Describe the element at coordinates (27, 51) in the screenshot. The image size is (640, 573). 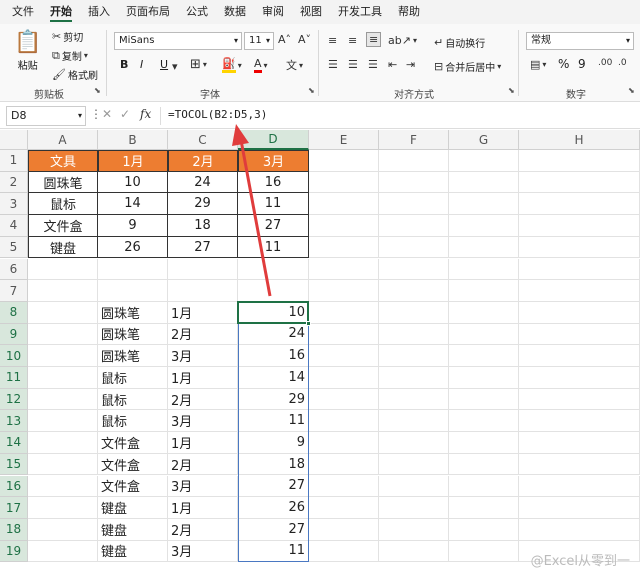
I see `paste-button: 📋 粘贴` at that location.